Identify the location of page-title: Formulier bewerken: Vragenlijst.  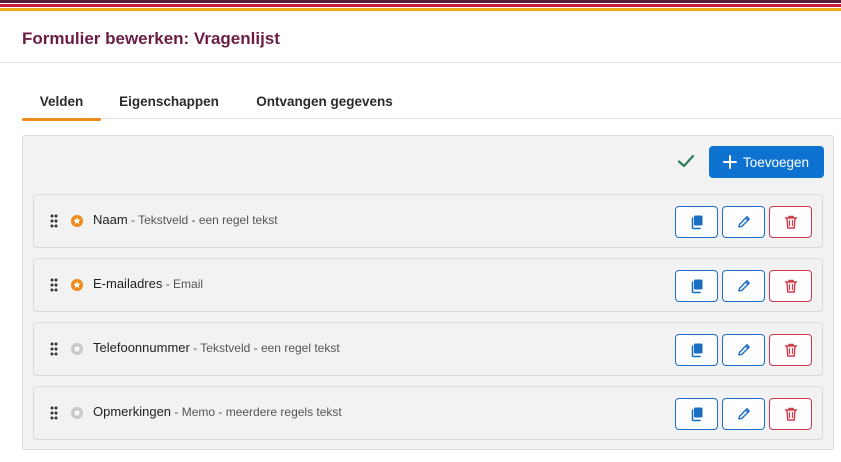
(151, 38).